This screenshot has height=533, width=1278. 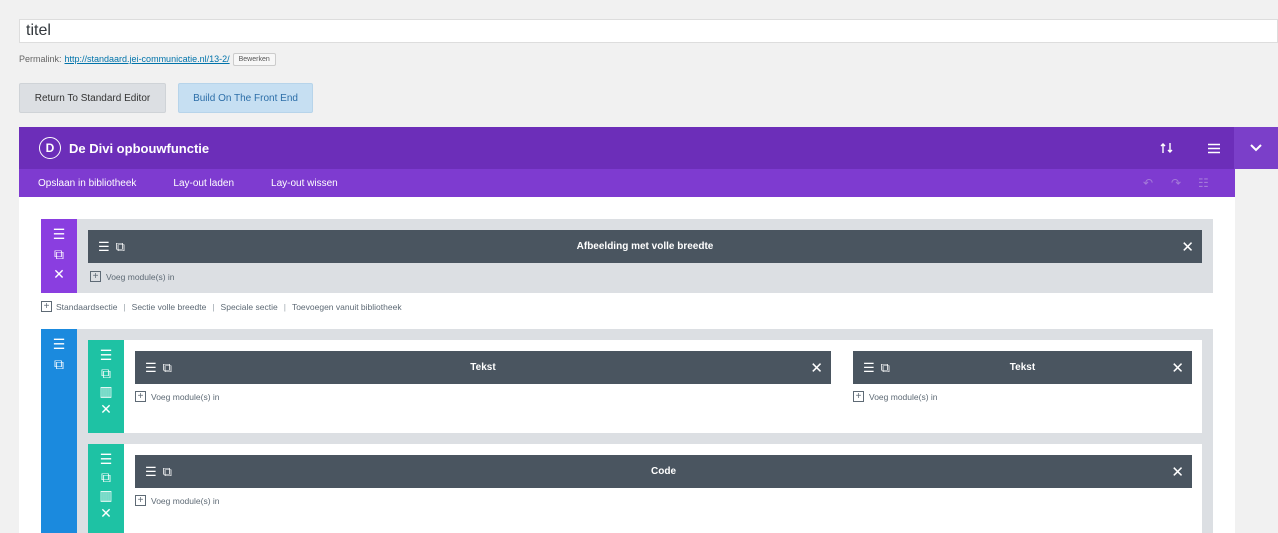 I want to click on title-input, so click(x=648, y=31).